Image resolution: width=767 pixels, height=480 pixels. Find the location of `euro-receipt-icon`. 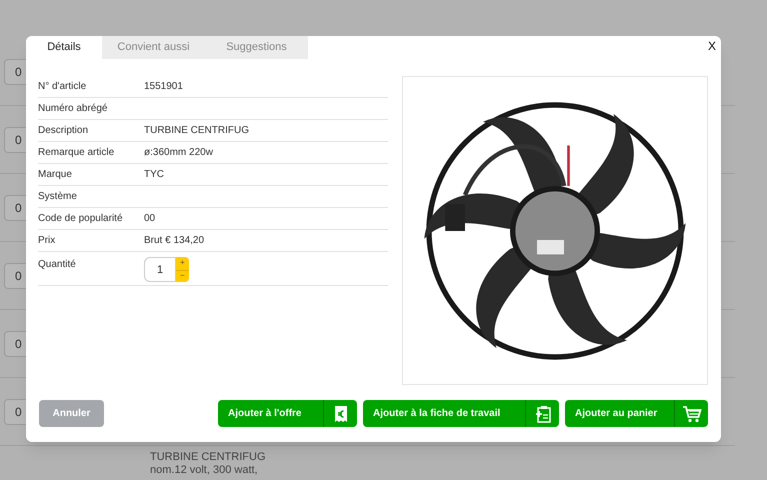

euro-receipt-icon is located at coordinates (340, 413).